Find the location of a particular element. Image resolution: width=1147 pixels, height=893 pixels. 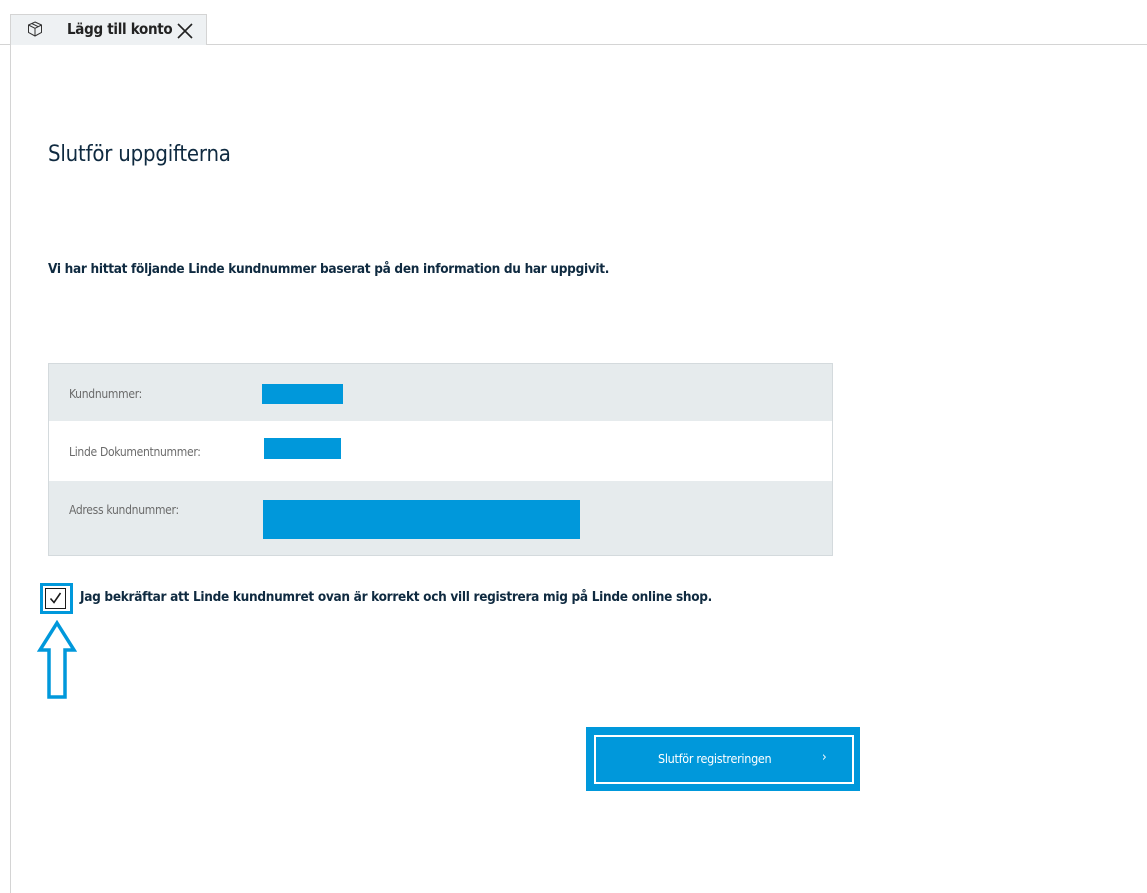

tab-add-account: Lägg till konto is located at coordinates (108, 29).